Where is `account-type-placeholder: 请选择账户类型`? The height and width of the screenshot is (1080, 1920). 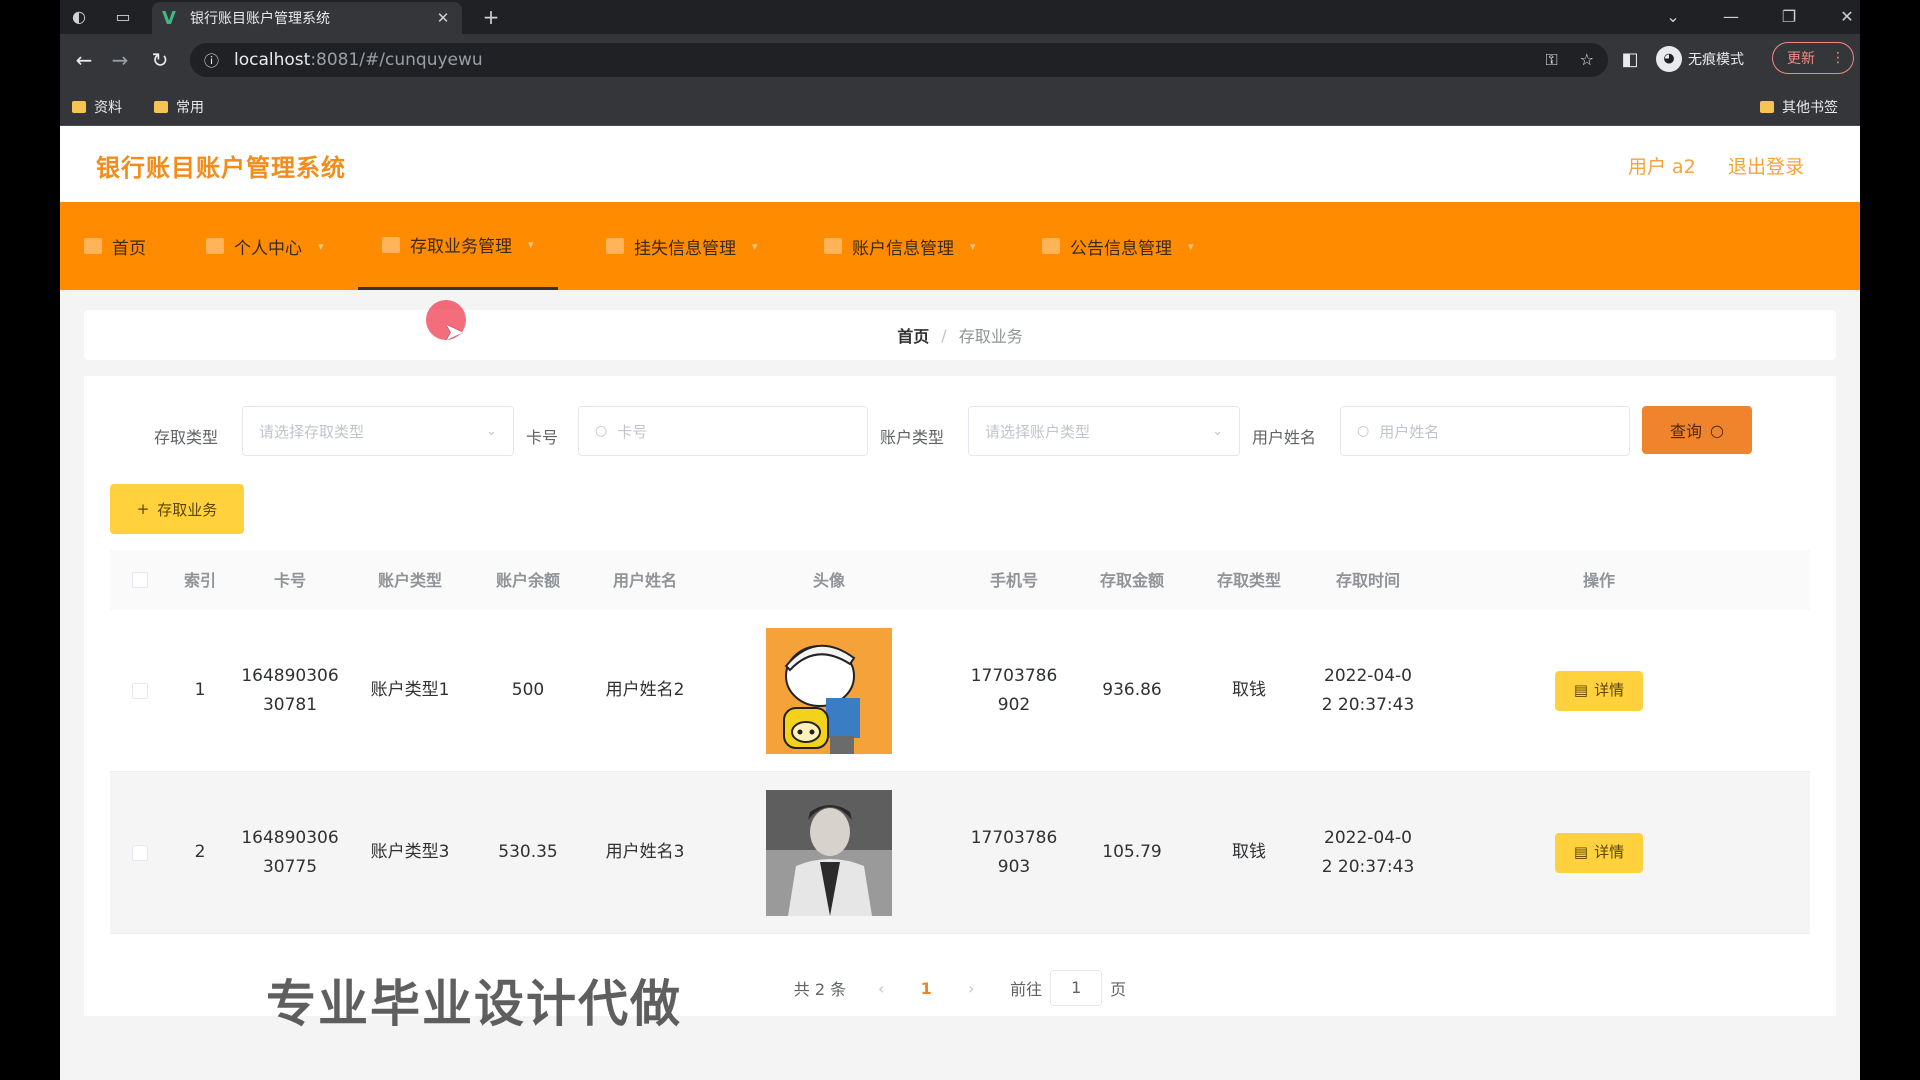 account-type-placeholder: 请选择账户类型 is located at coordinates (1038, 431).